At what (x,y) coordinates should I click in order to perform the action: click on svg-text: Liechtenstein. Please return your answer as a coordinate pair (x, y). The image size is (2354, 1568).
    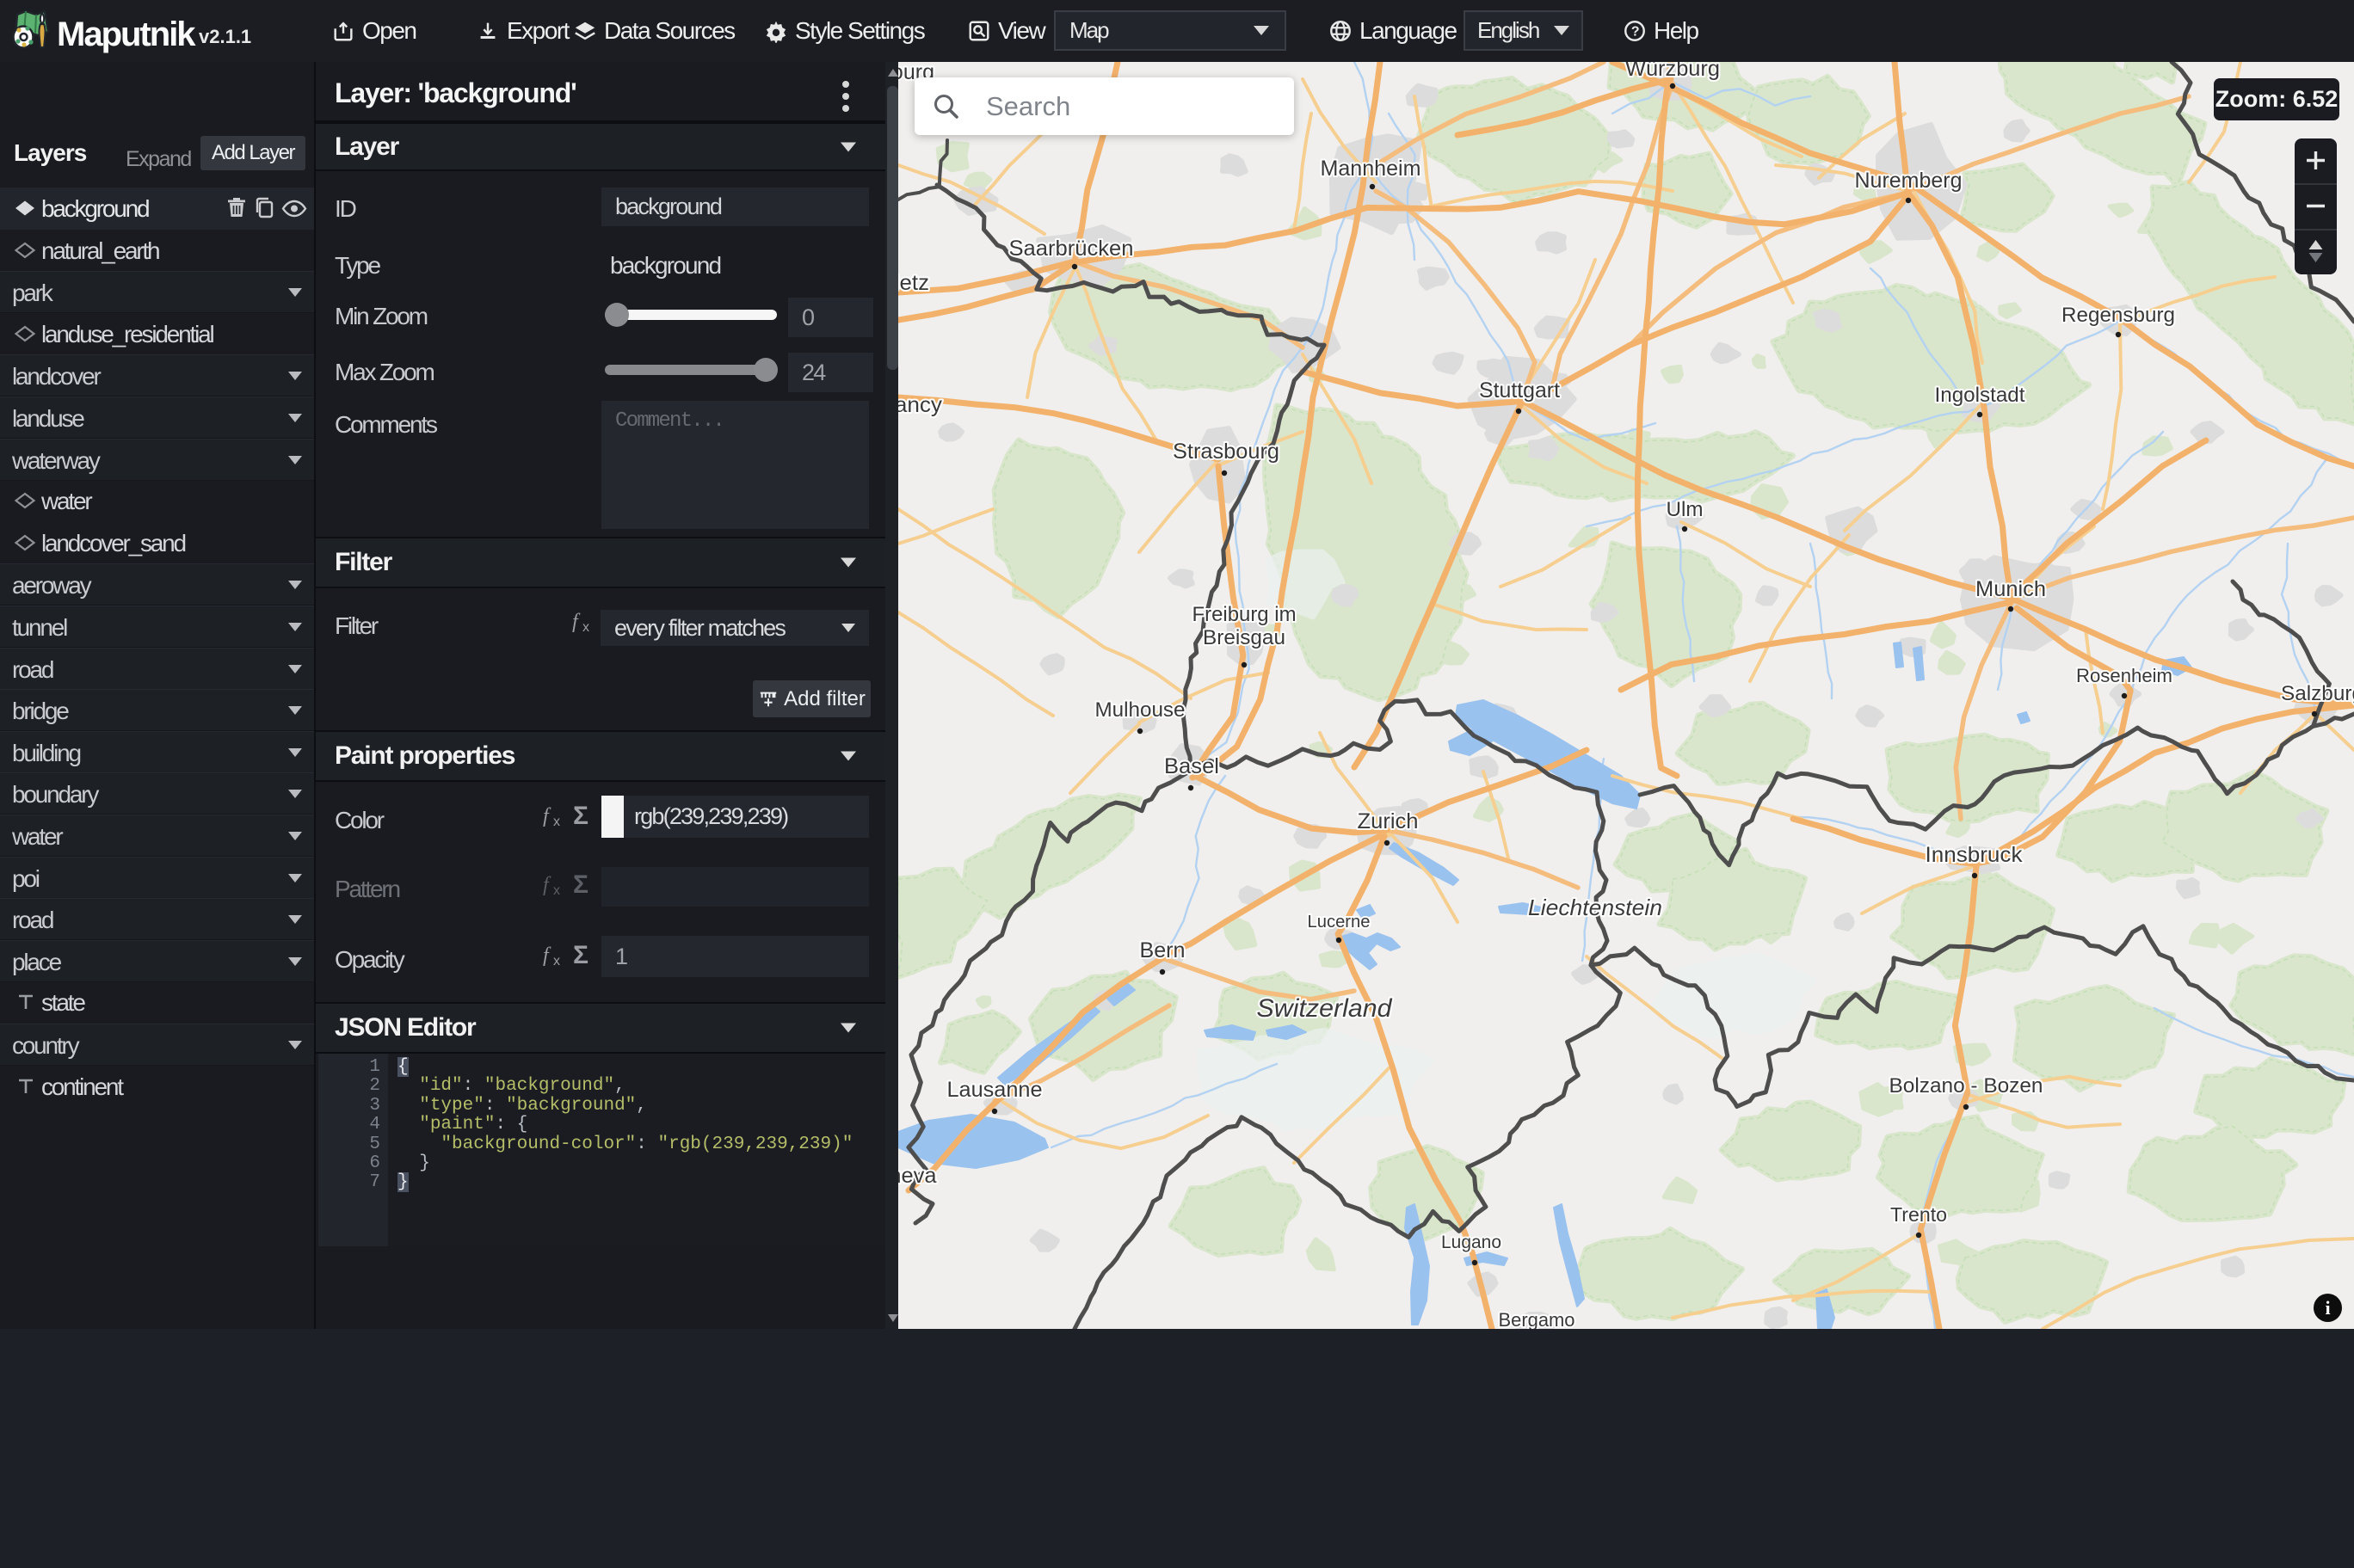
    Looking at the image, I should click on (1595, 907).